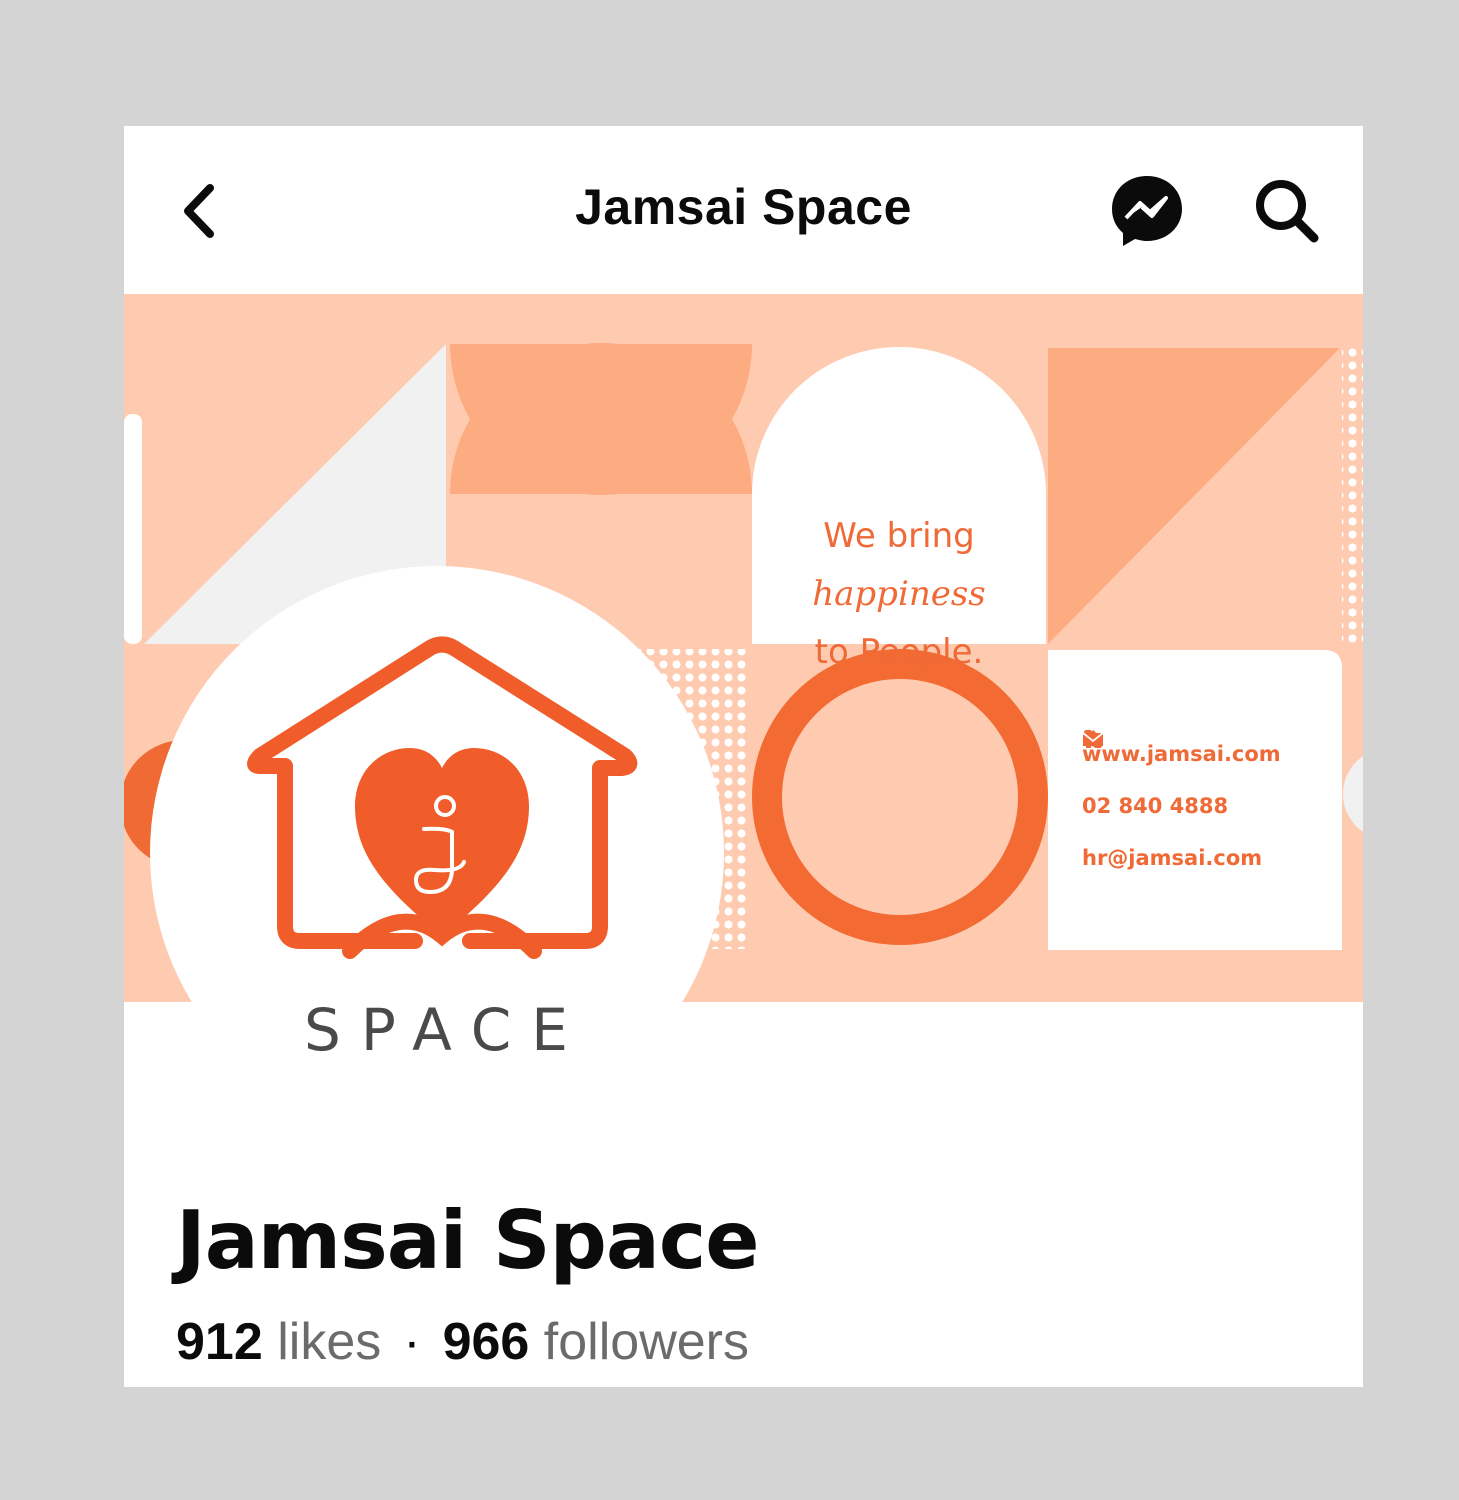  Describe the element at coordinates (899, 536) in the screenshot. I see `slogan-line-1: We bring` at that location.